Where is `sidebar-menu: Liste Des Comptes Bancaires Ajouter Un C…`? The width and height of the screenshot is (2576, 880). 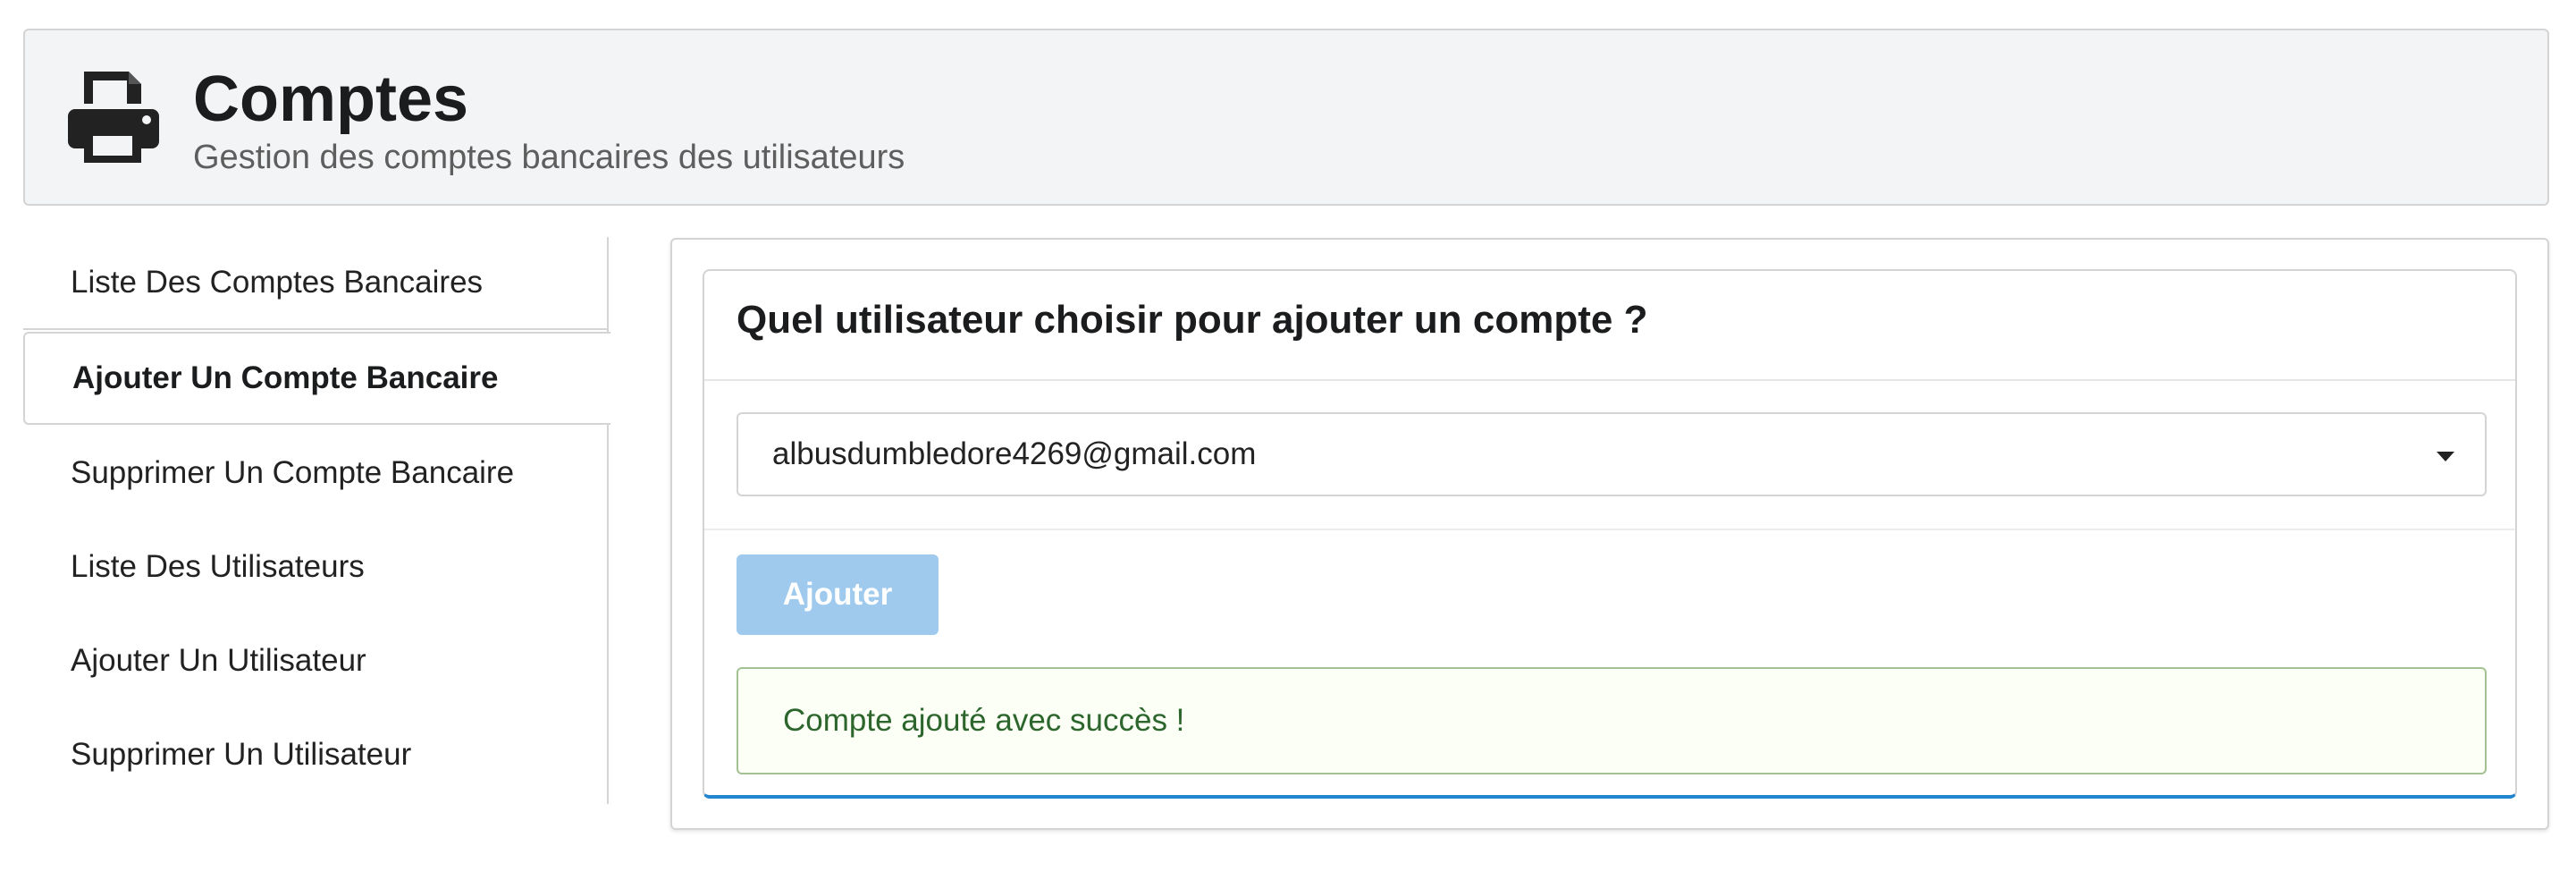
sidebar-menu: Liste Des Comptes Bancaires Ajouter Un C… is located at coordinates (317, 520).